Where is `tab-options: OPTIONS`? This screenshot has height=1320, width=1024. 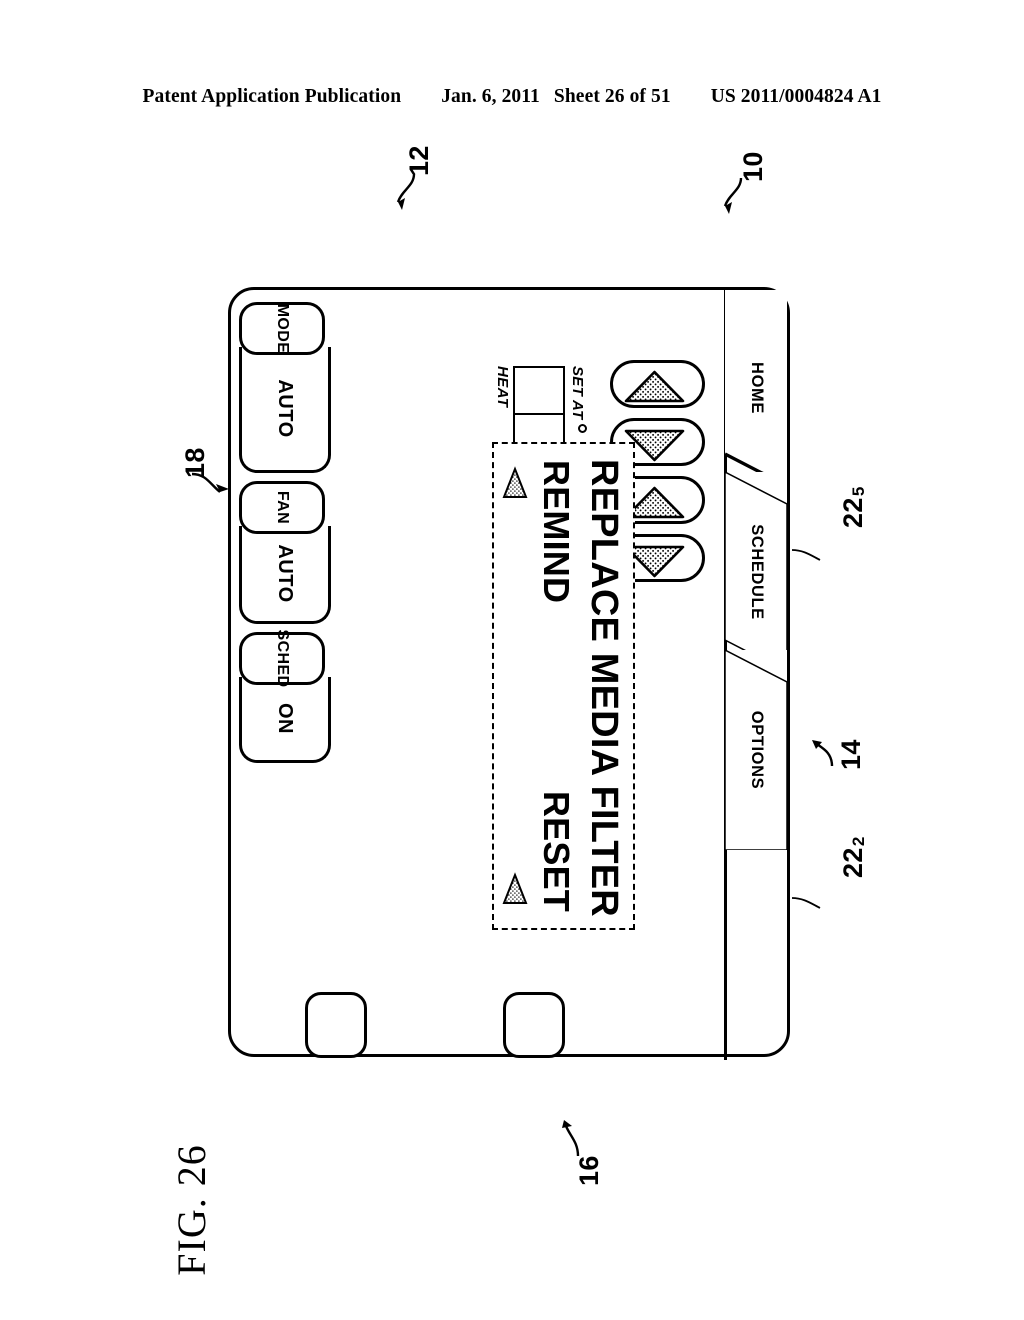 tab-options: OPTIONS is located at coordinates (756, 750).